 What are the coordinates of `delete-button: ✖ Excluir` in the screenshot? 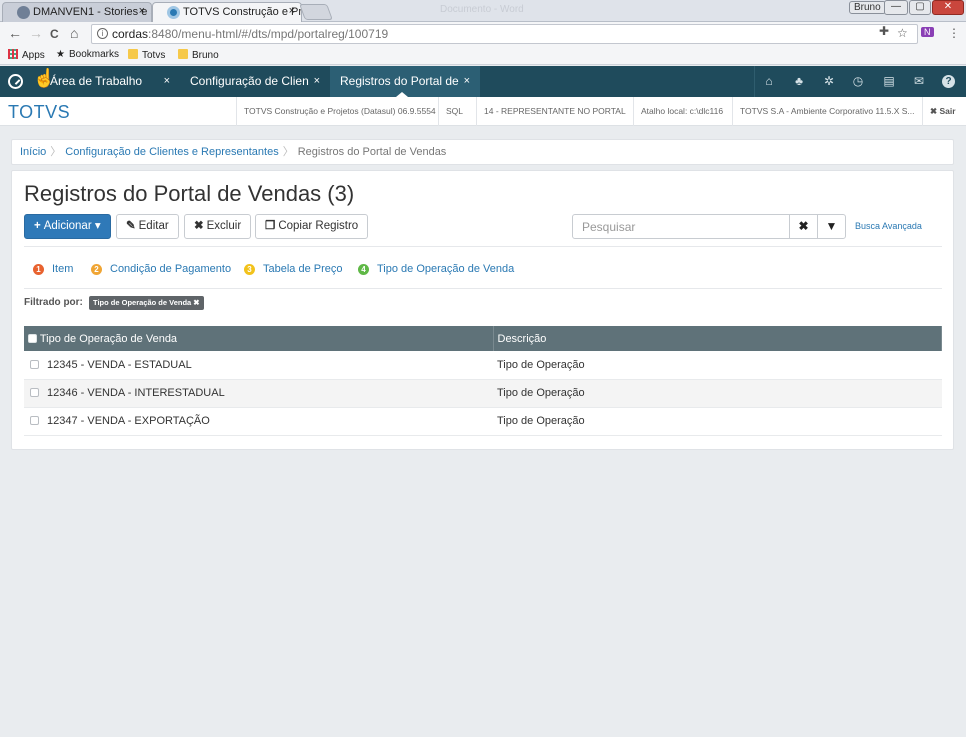 It's located at (218, 226).